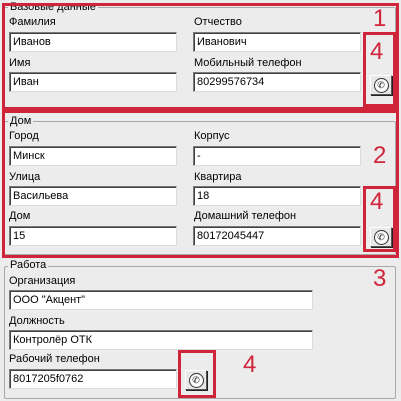  What do you see at coordinates (377, 201) in the screenshot?
I see `callout-4b: 4` at bounding box center [377, 201].